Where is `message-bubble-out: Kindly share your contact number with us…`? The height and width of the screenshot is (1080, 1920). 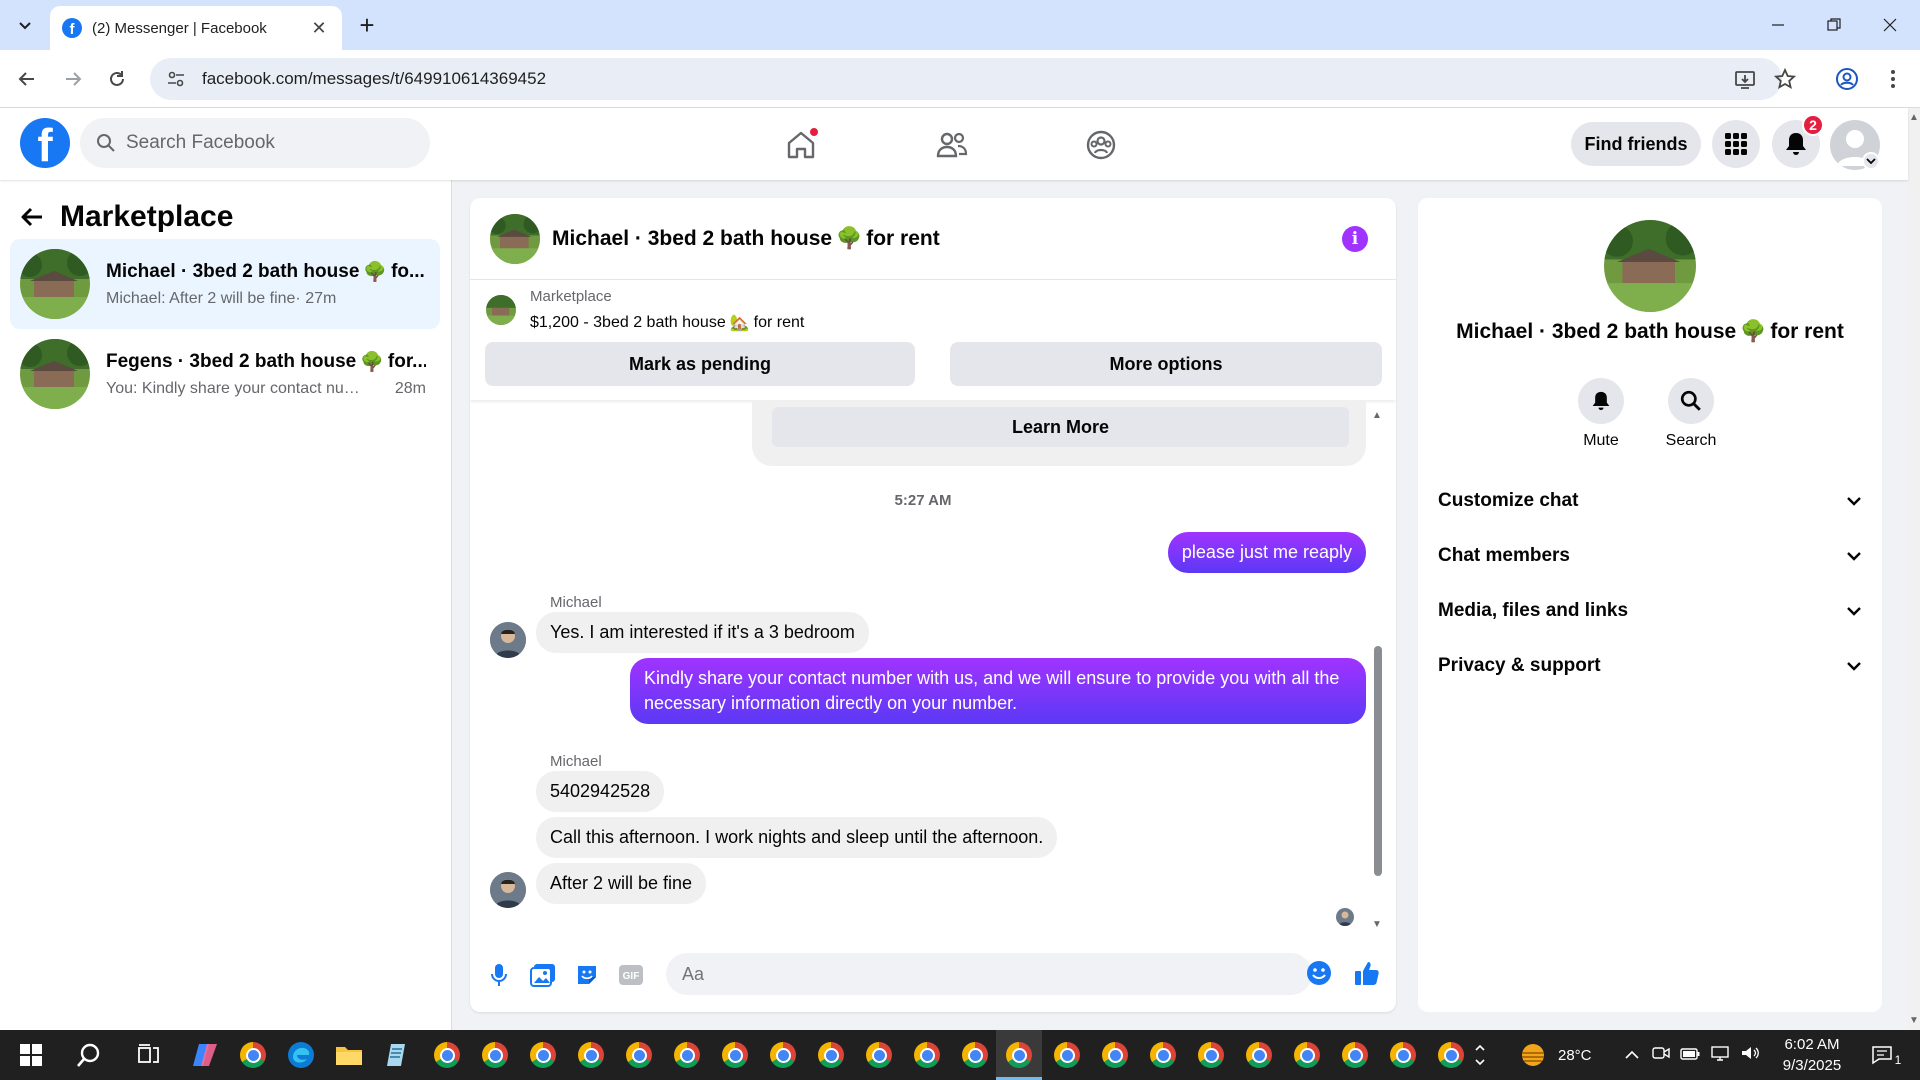
message-bubble-out: Kindly share your contact number with us… is located at coordinates (998, 691).